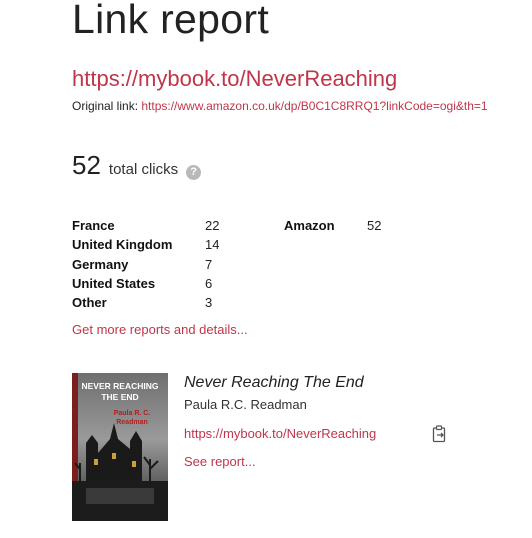 The image size is (532, 538). I want to click on country-name: Germany, so click(100, 264).